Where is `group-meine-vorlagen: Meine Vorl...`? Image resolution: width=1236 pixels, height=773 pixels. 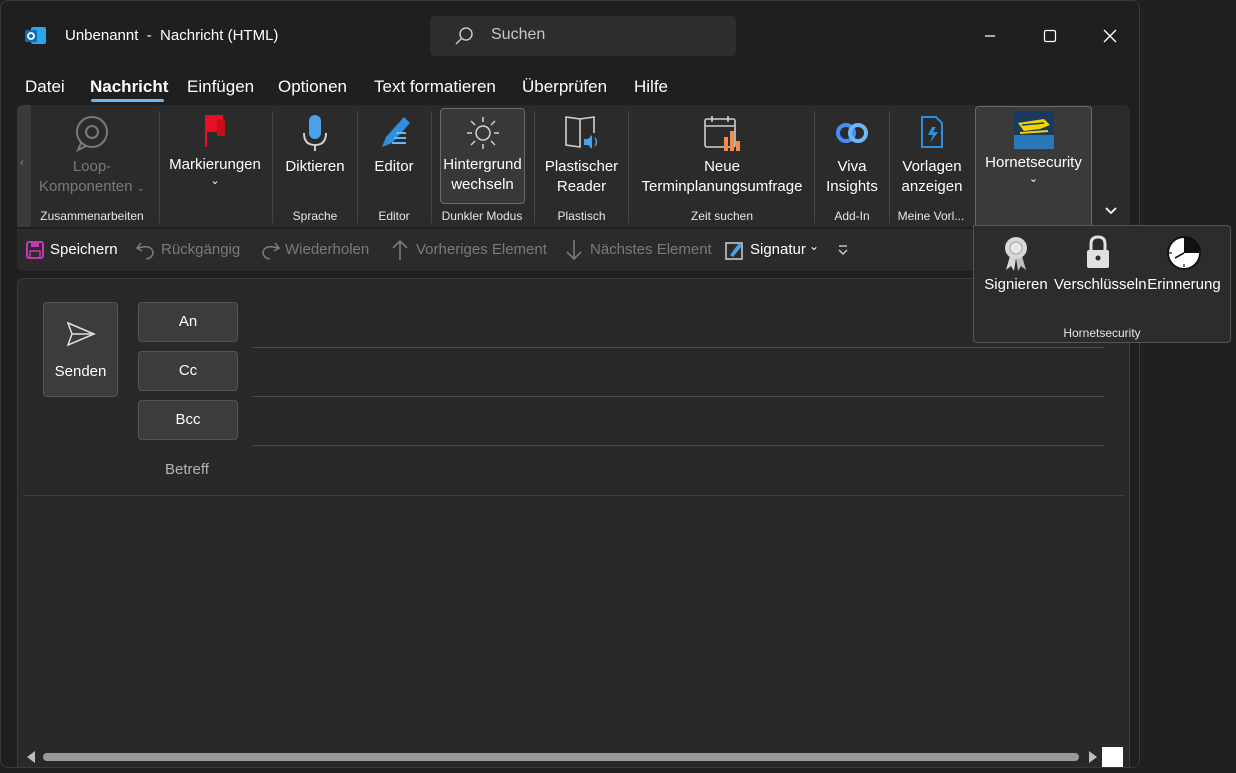 group-meine-vorlagen: Meine Vorl... is located at coordinates (931, 216).